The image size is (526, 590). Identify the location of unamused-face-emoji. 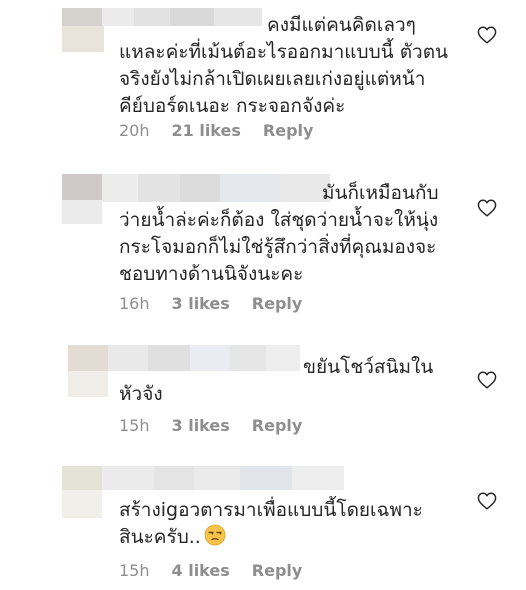
(215, 535).